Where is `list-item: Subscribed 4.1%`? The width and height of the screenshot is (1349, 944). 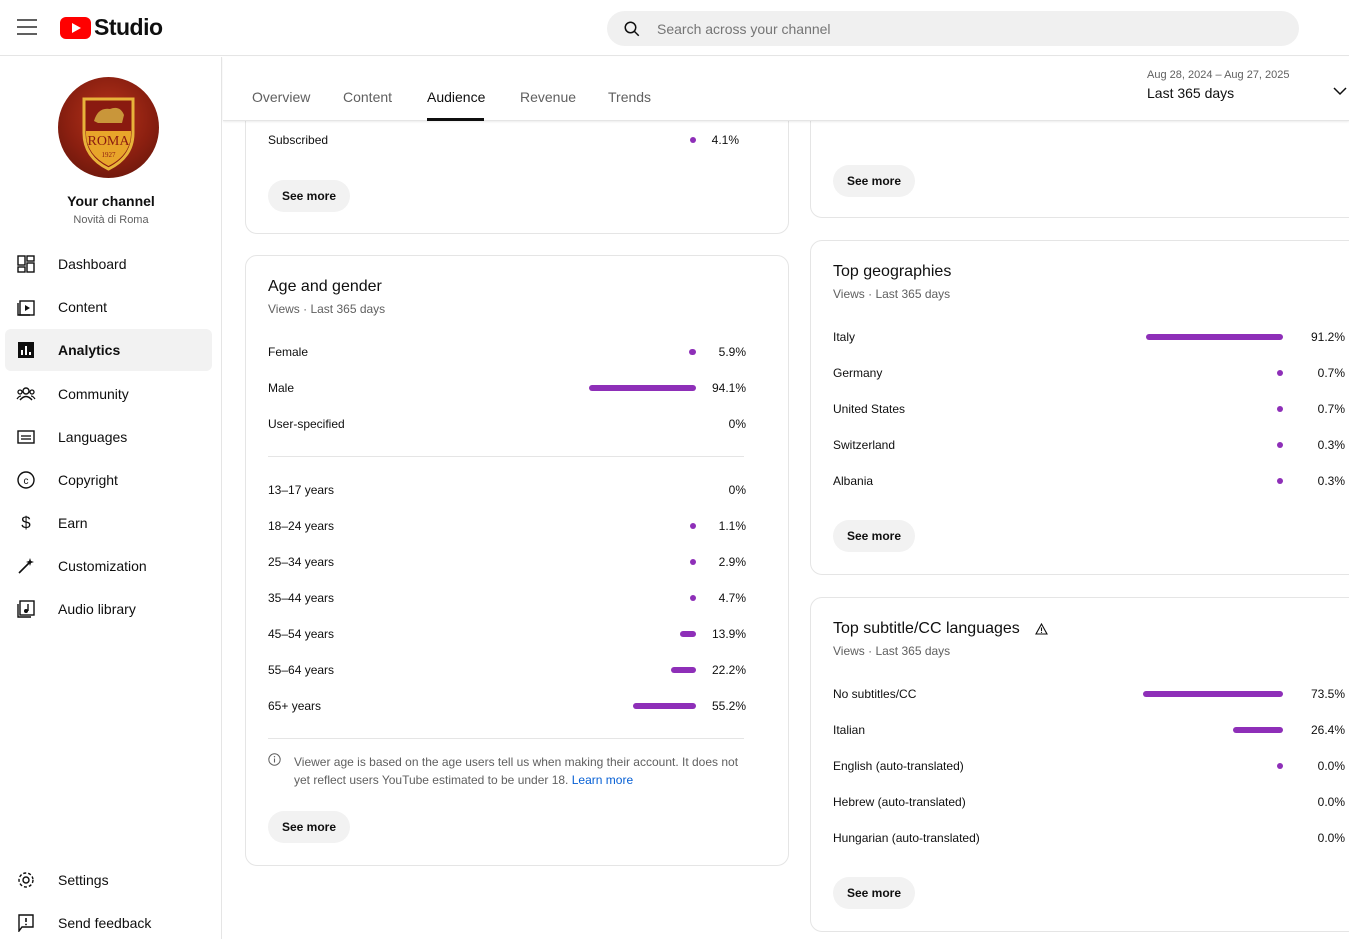 list-item: Subscribed 4.1% is located at coordinates (518, 140).